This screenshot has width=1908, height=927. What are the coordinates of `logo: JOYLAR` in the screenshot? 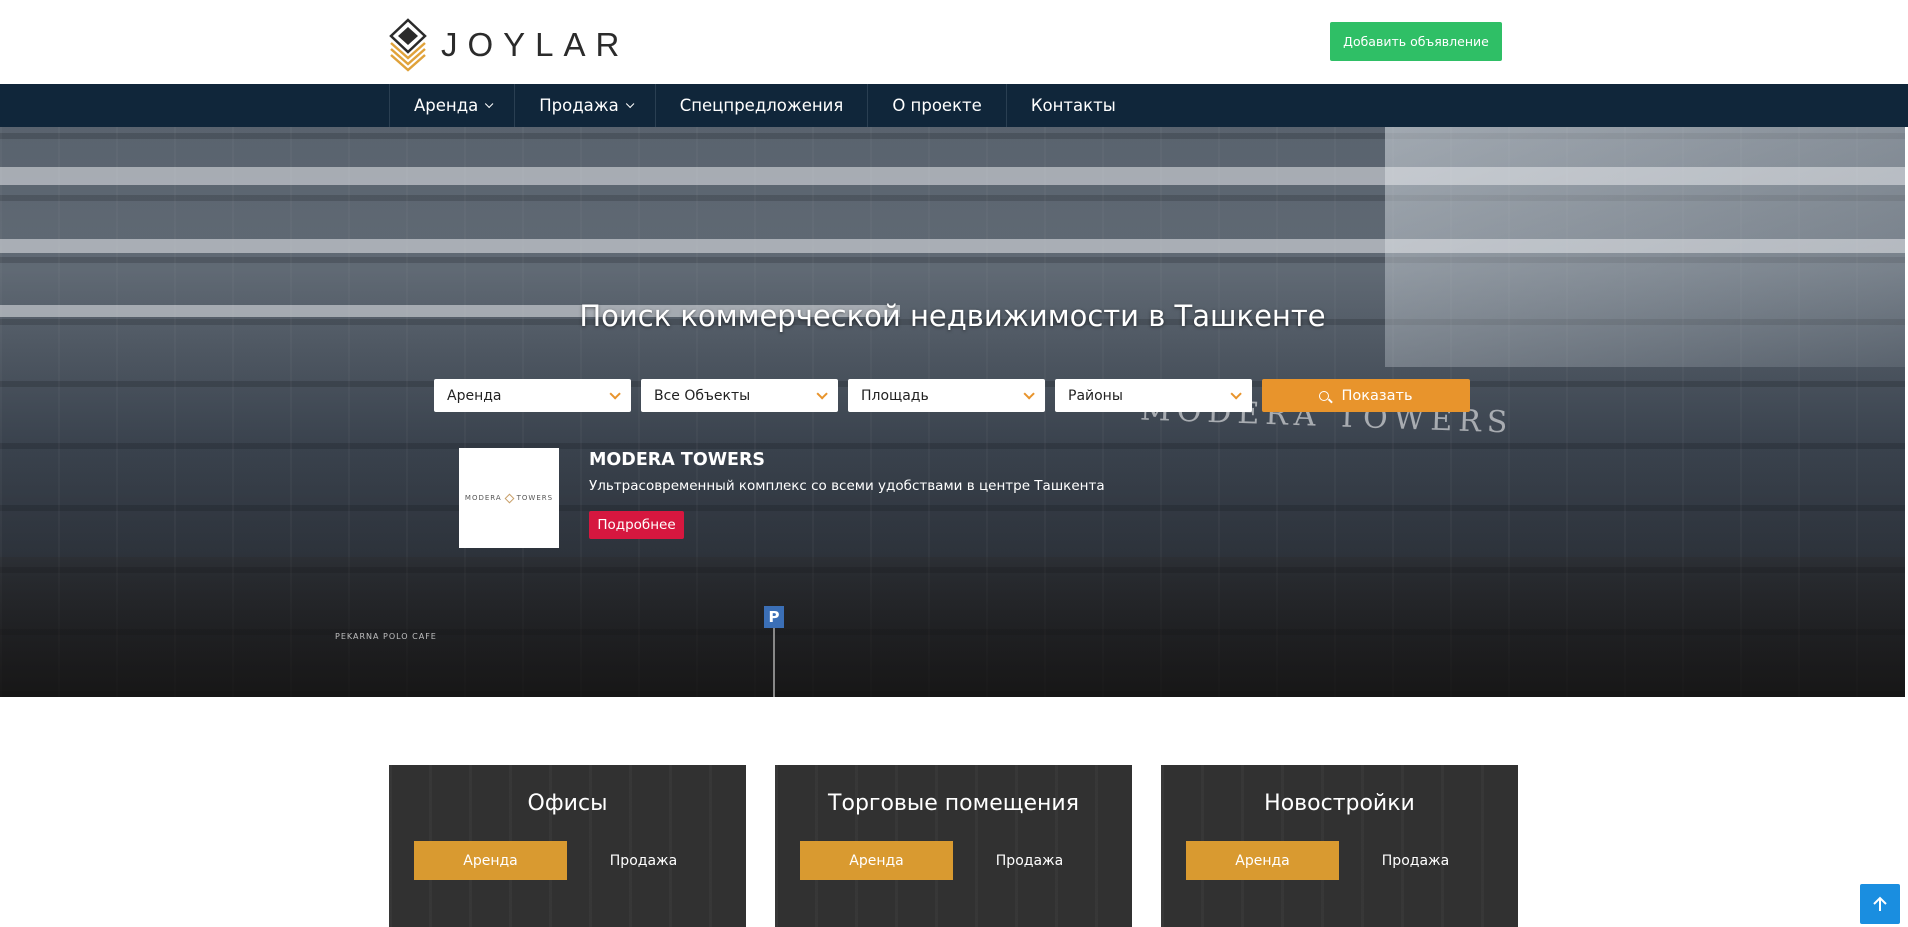 It's located at (509, 45).